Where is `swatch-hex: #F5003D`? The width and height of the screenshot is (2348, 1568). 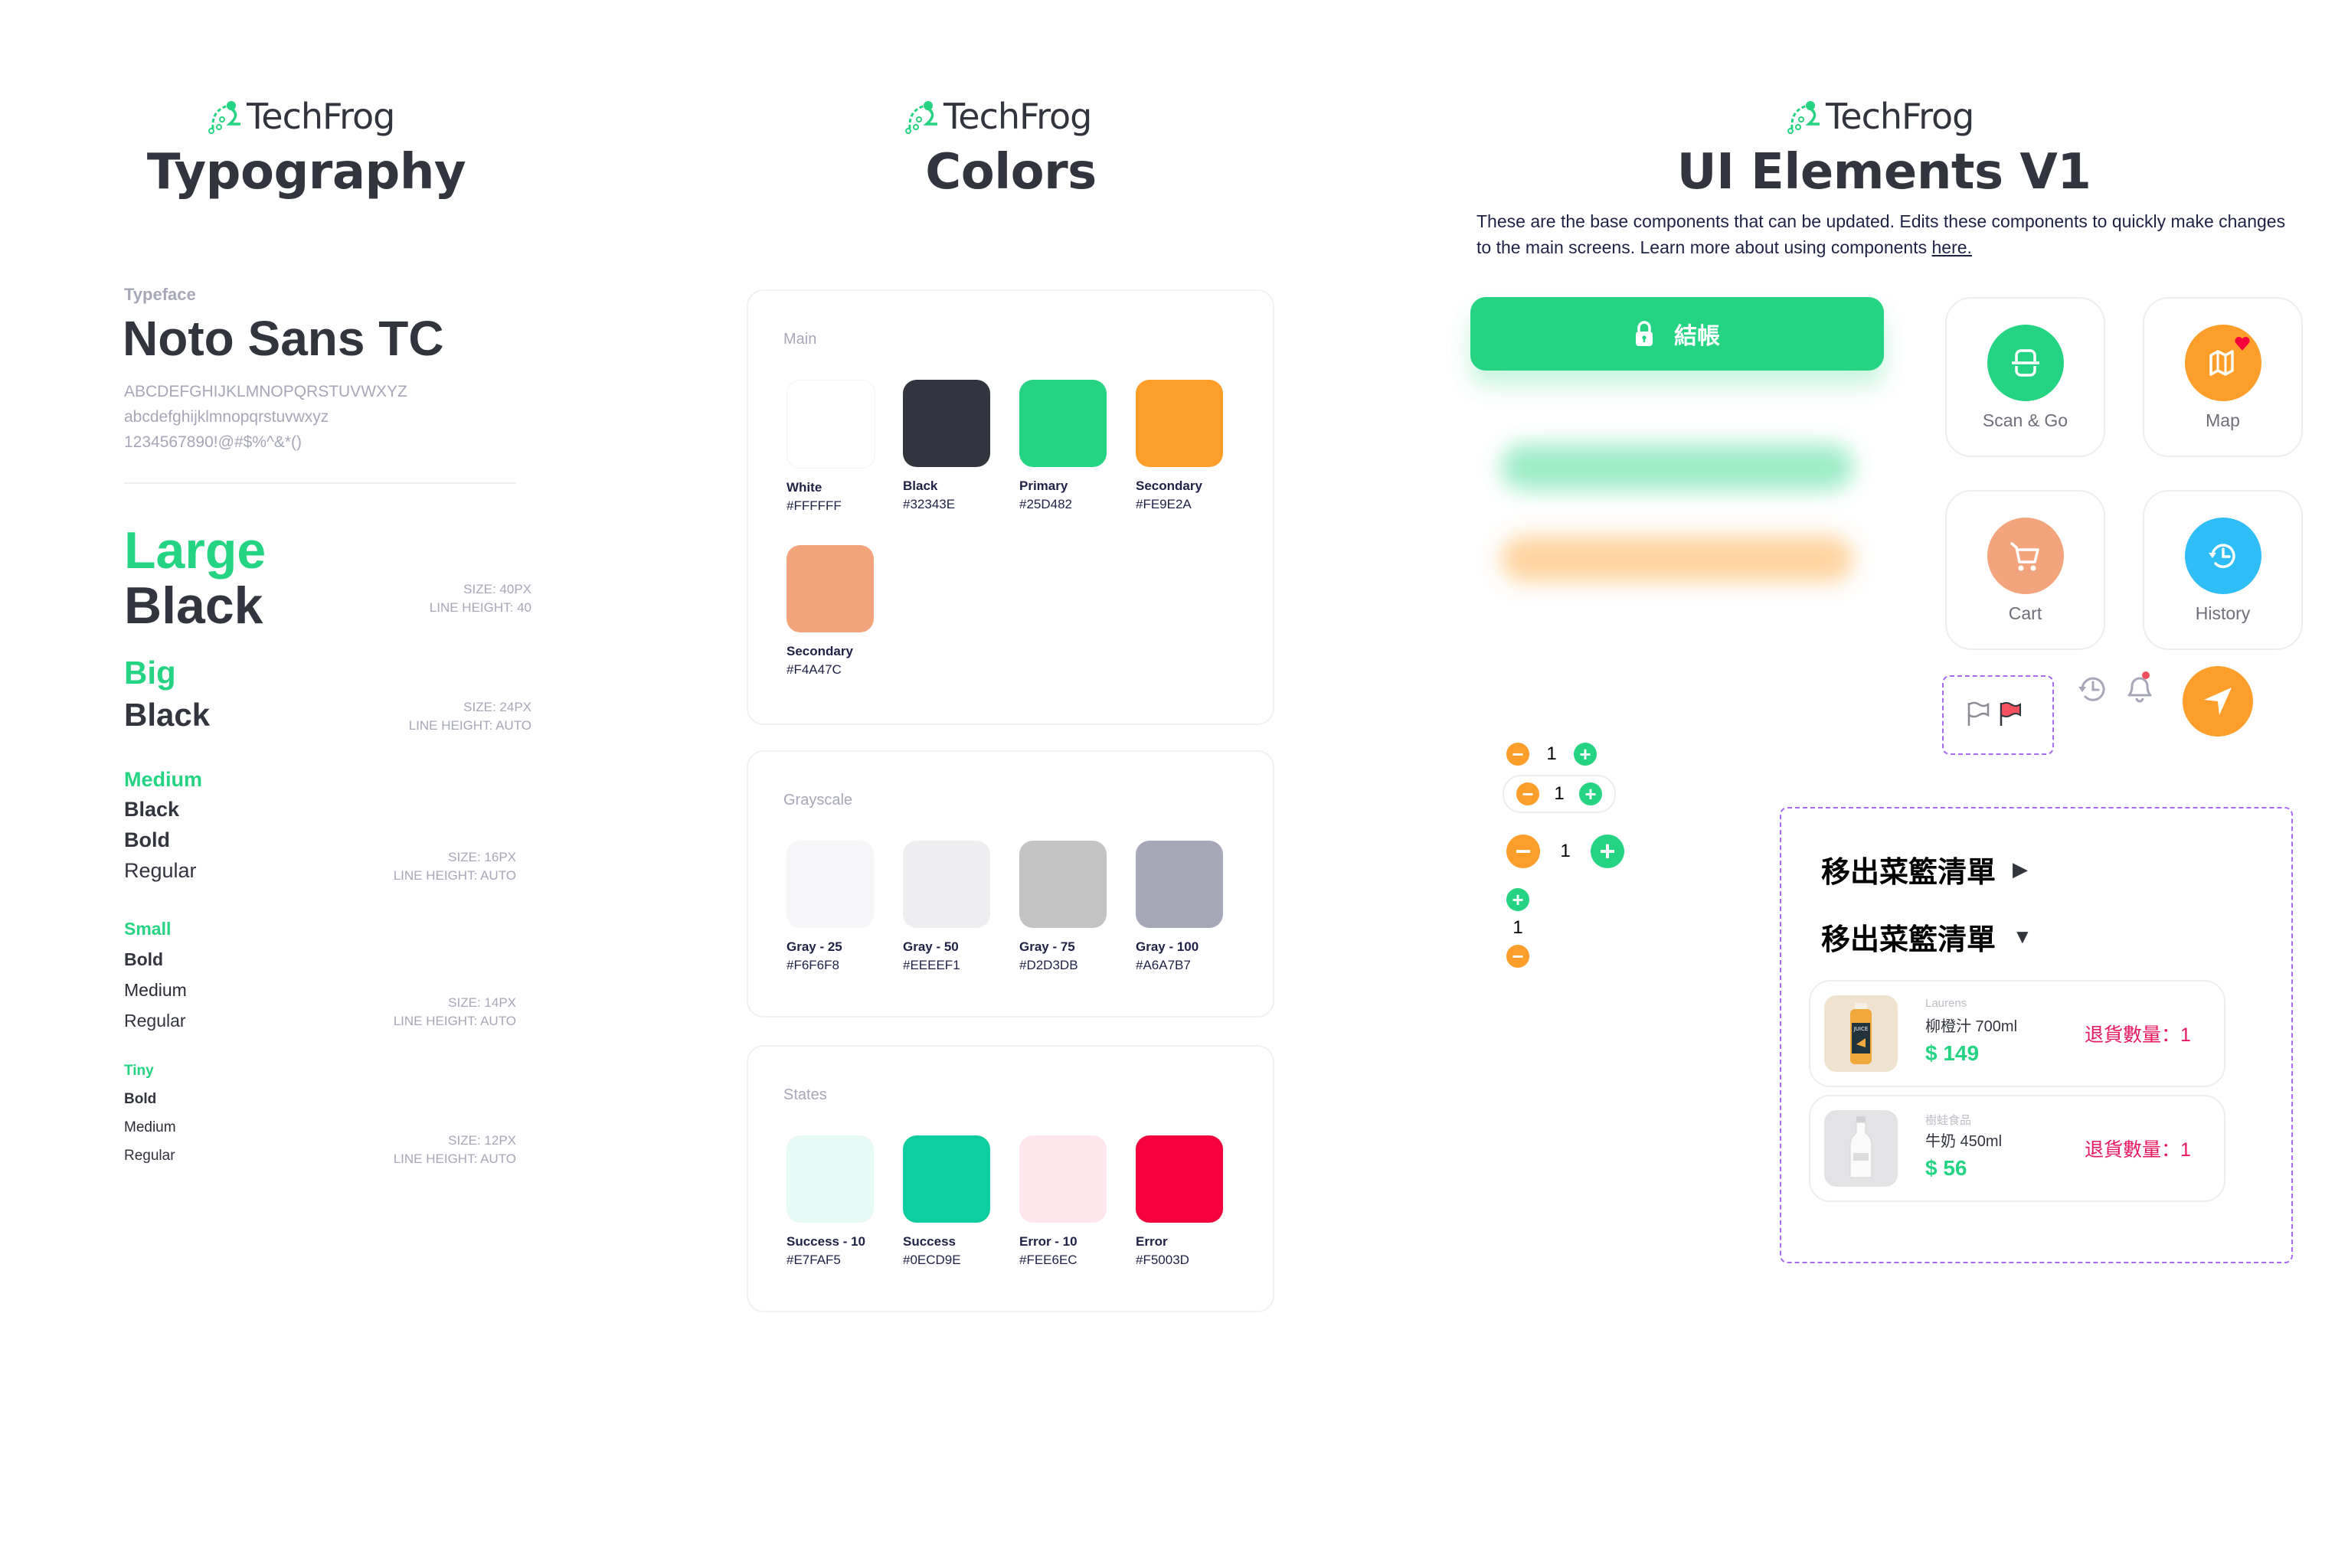 swatch-hex: #F5003D is located at coordinates (1162, 1260).